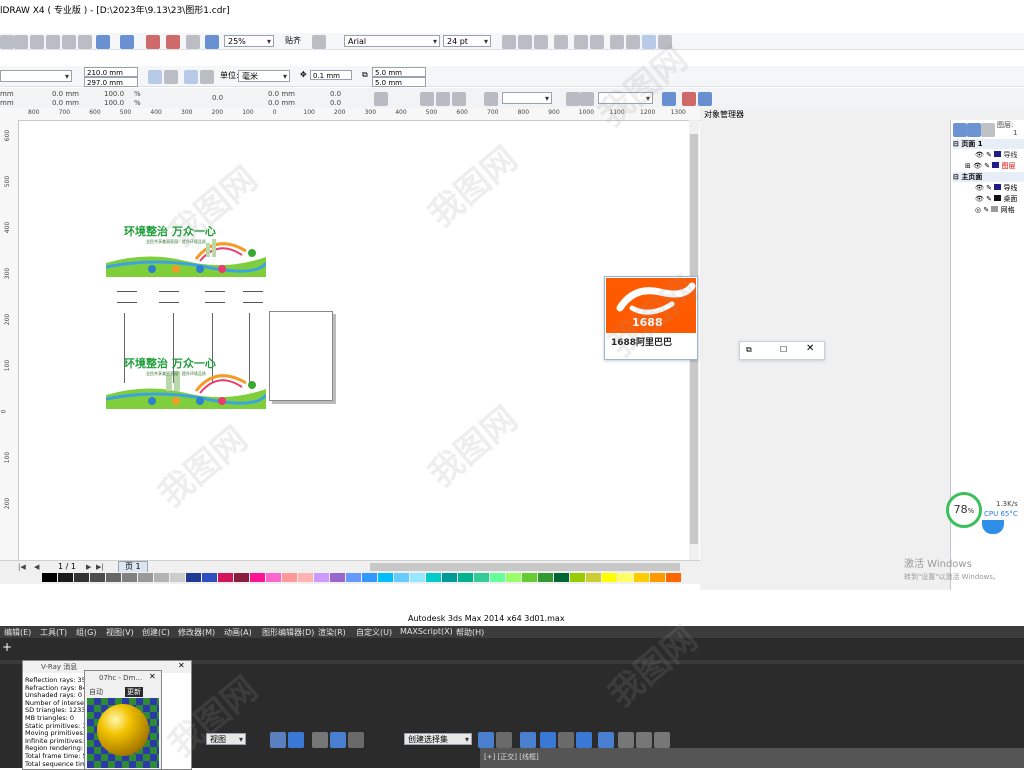 This screenshot has height=770, width=1024. Describe the element at coordinates (111, 82) in the screenshot. I see `page-height-field: 297.0 mm` at that location.